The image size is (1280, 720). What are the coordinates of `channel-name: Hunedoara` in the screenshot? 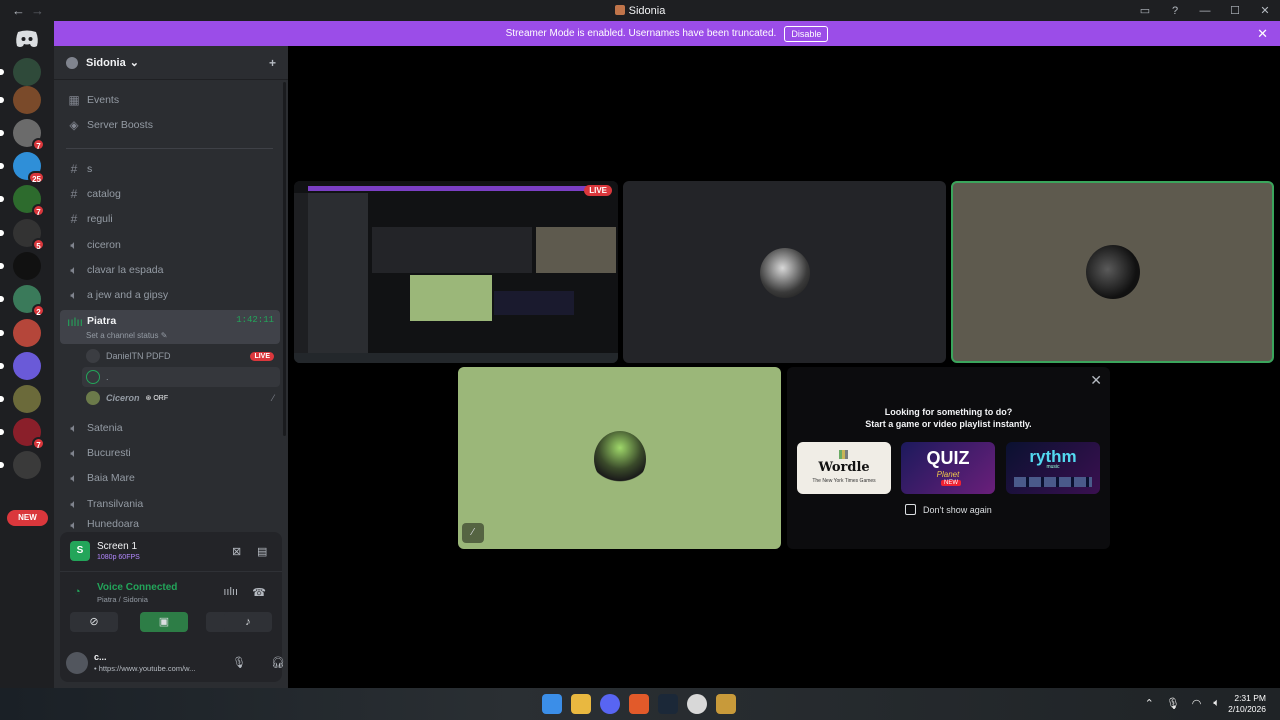 It's located at (113, 524).